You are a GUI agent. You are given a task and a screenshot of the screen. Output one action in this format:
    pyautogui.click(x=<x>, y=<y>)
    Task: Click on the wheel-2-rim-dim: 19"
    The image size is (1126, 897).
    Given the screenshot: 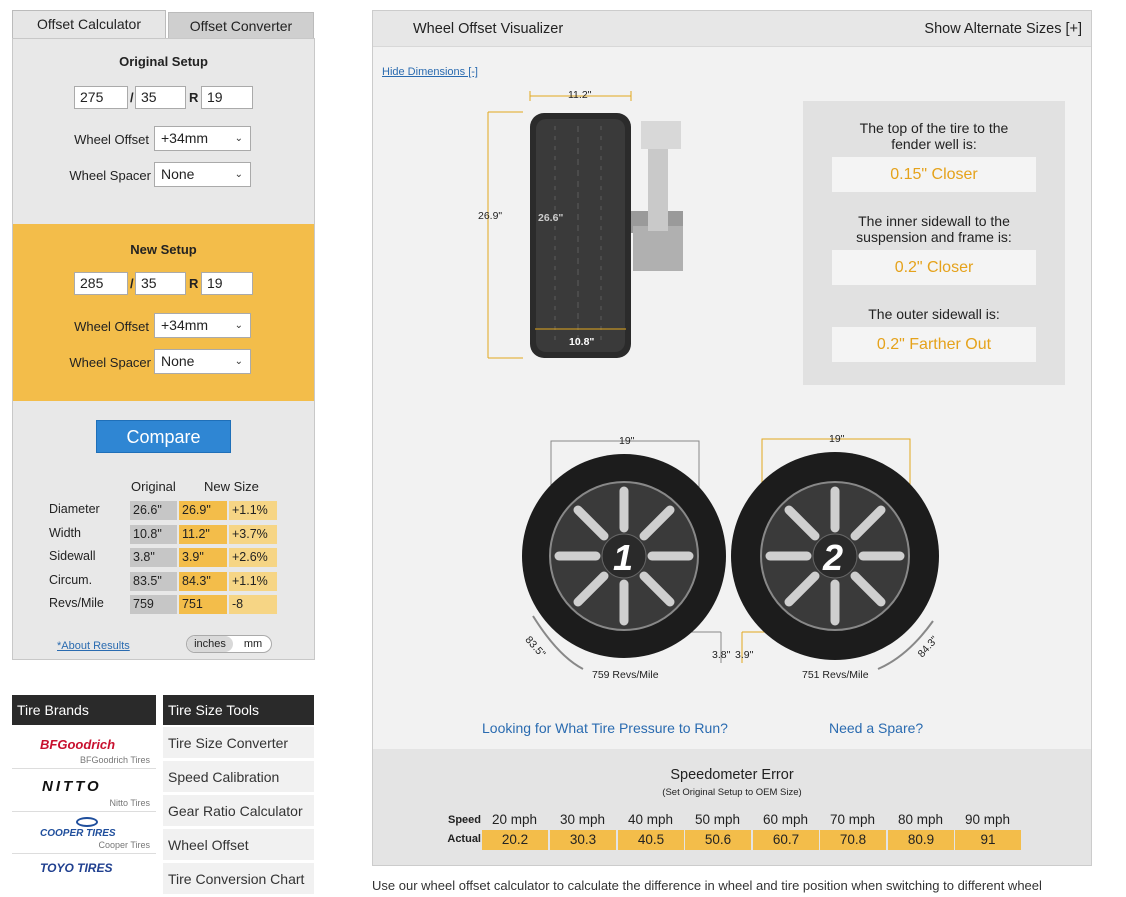 What is the action you would take?
    pyautogui.click(x=837, y=439)
    